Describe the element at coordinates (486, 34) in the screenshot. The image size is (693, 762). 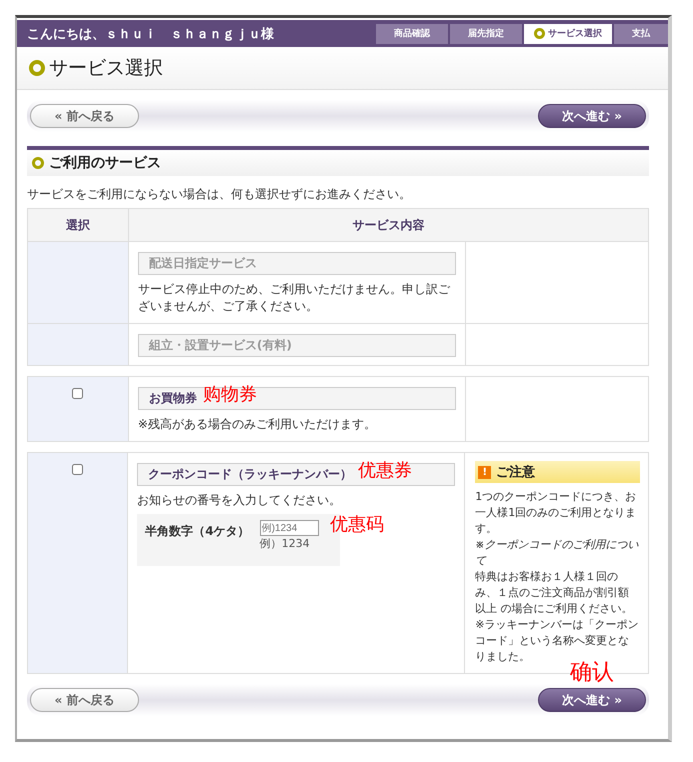
I see `progress-step: 届先指定` at that location.